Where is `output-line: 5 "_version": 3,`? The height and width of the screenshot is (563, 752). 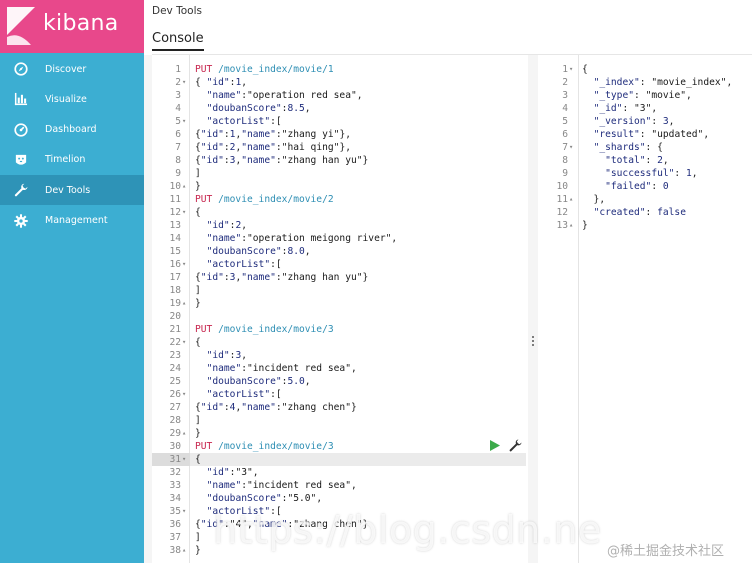 output-line: 5 "_version": 3, is located at coordinates (645, 121).